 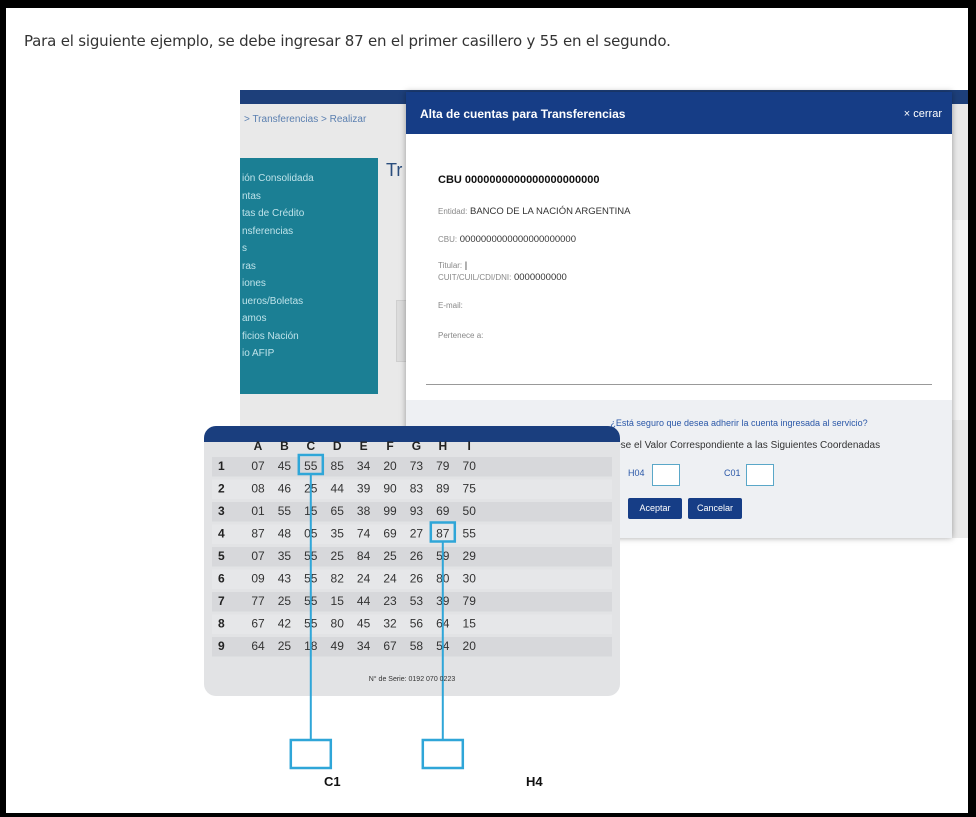 I want to click on callout-c1-label: C1, so click(x=332, y=781).